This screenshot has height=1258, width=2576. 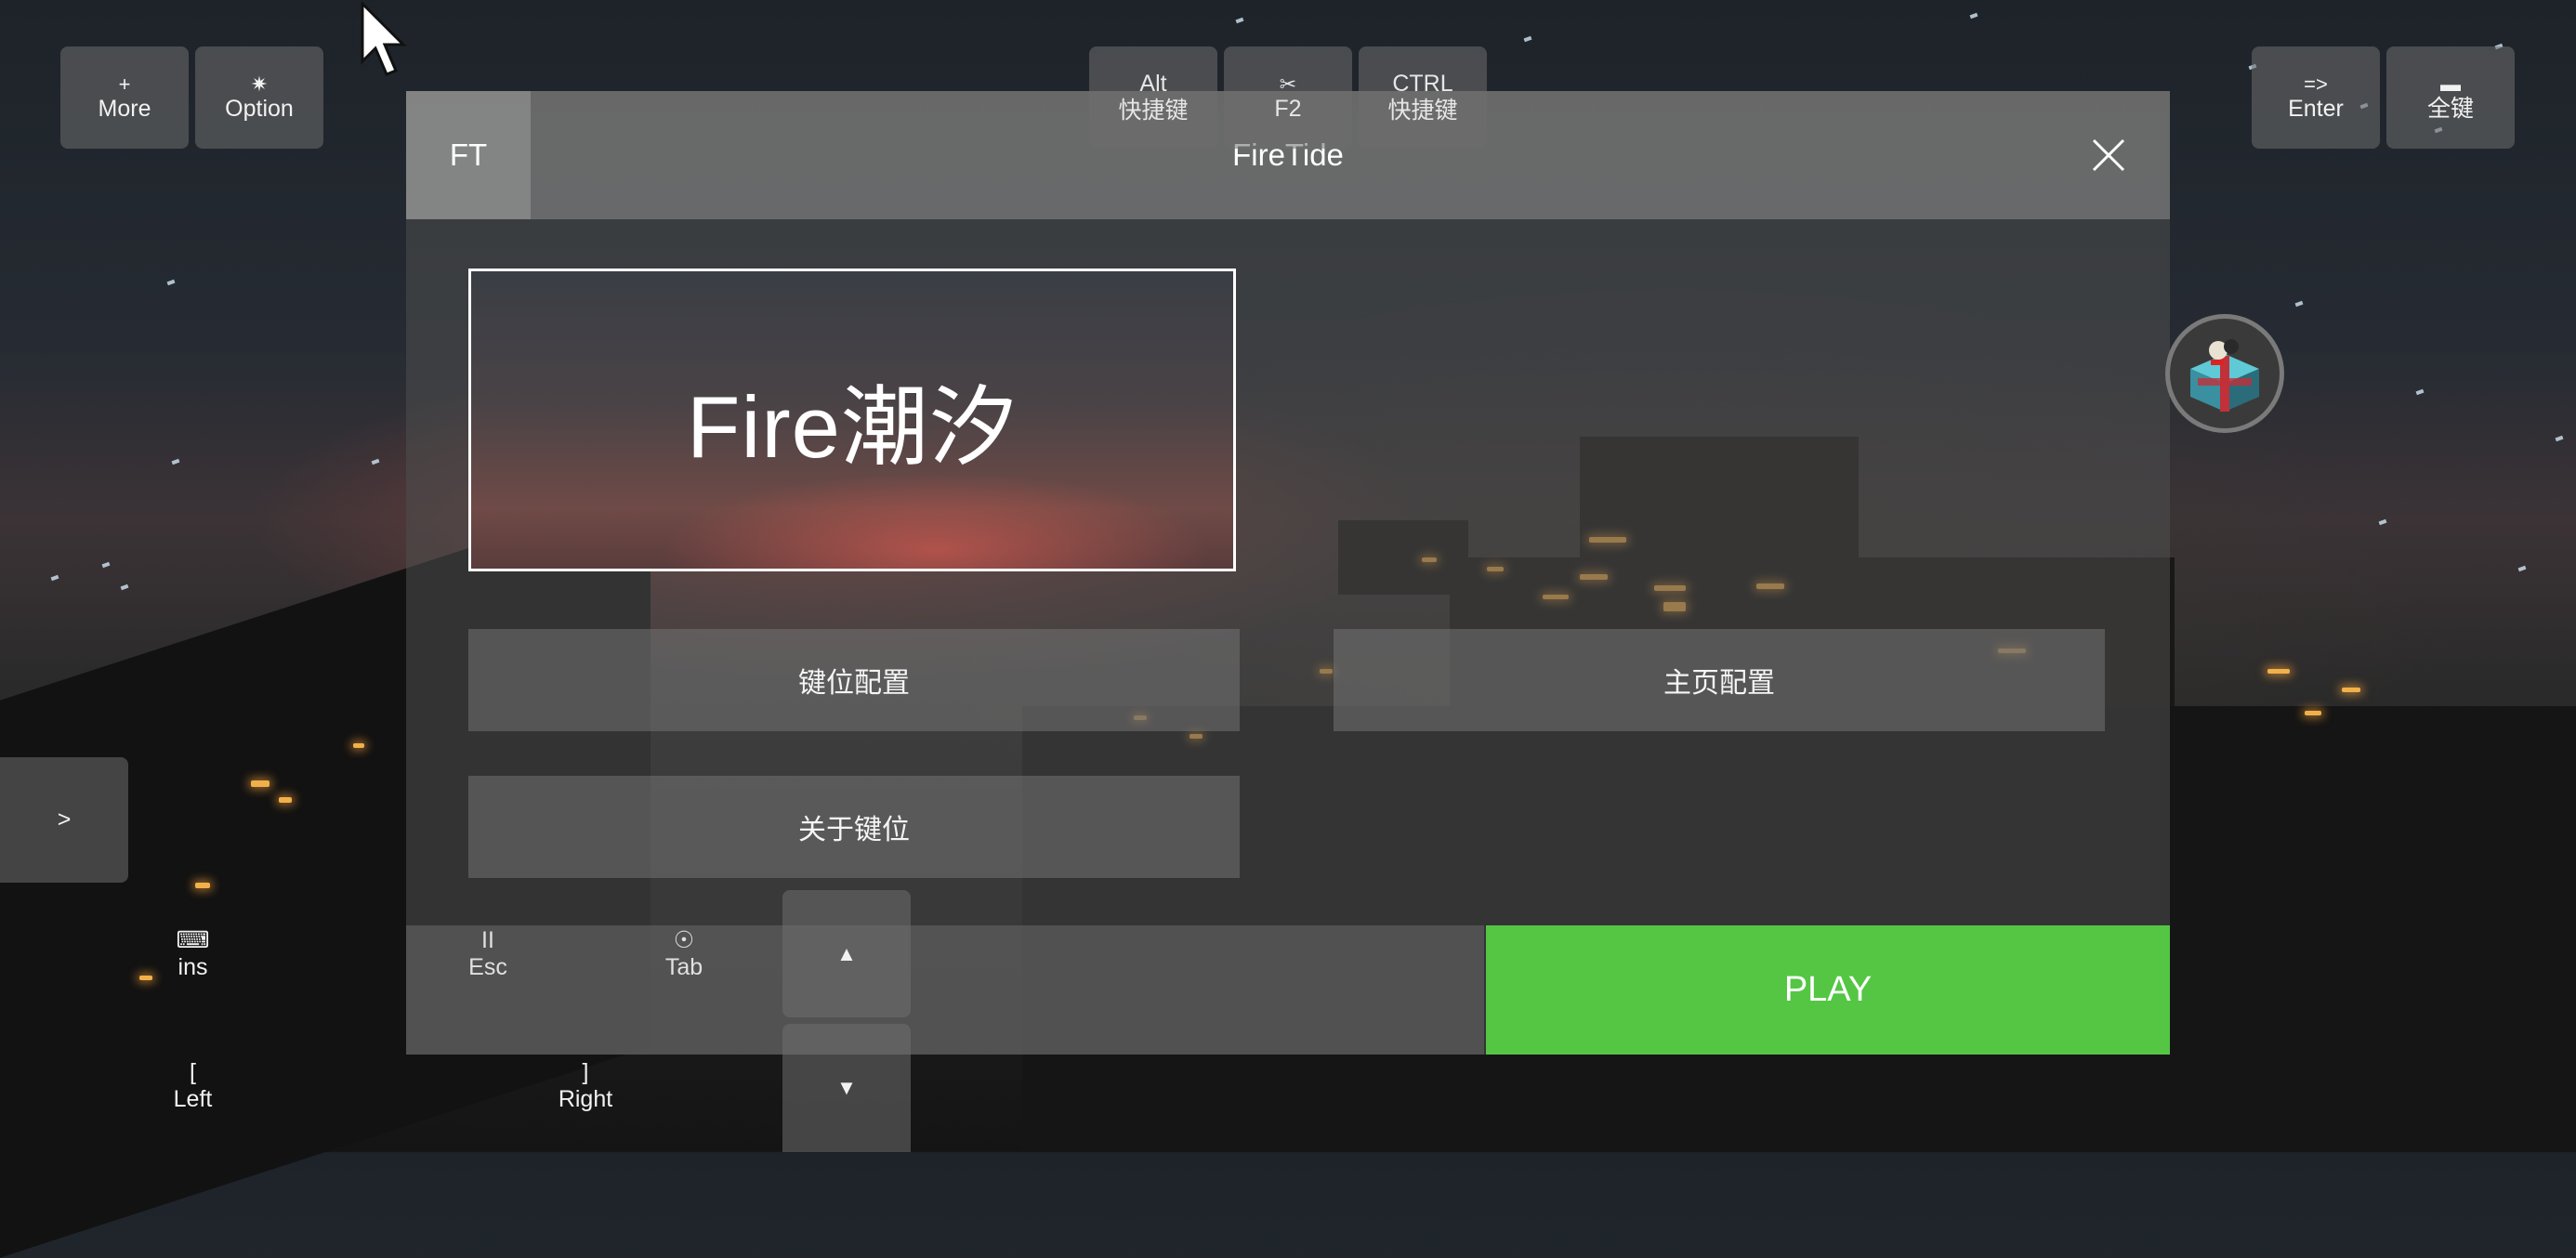 I want to click on f2-label: F2, so click(x=1288, y=108).